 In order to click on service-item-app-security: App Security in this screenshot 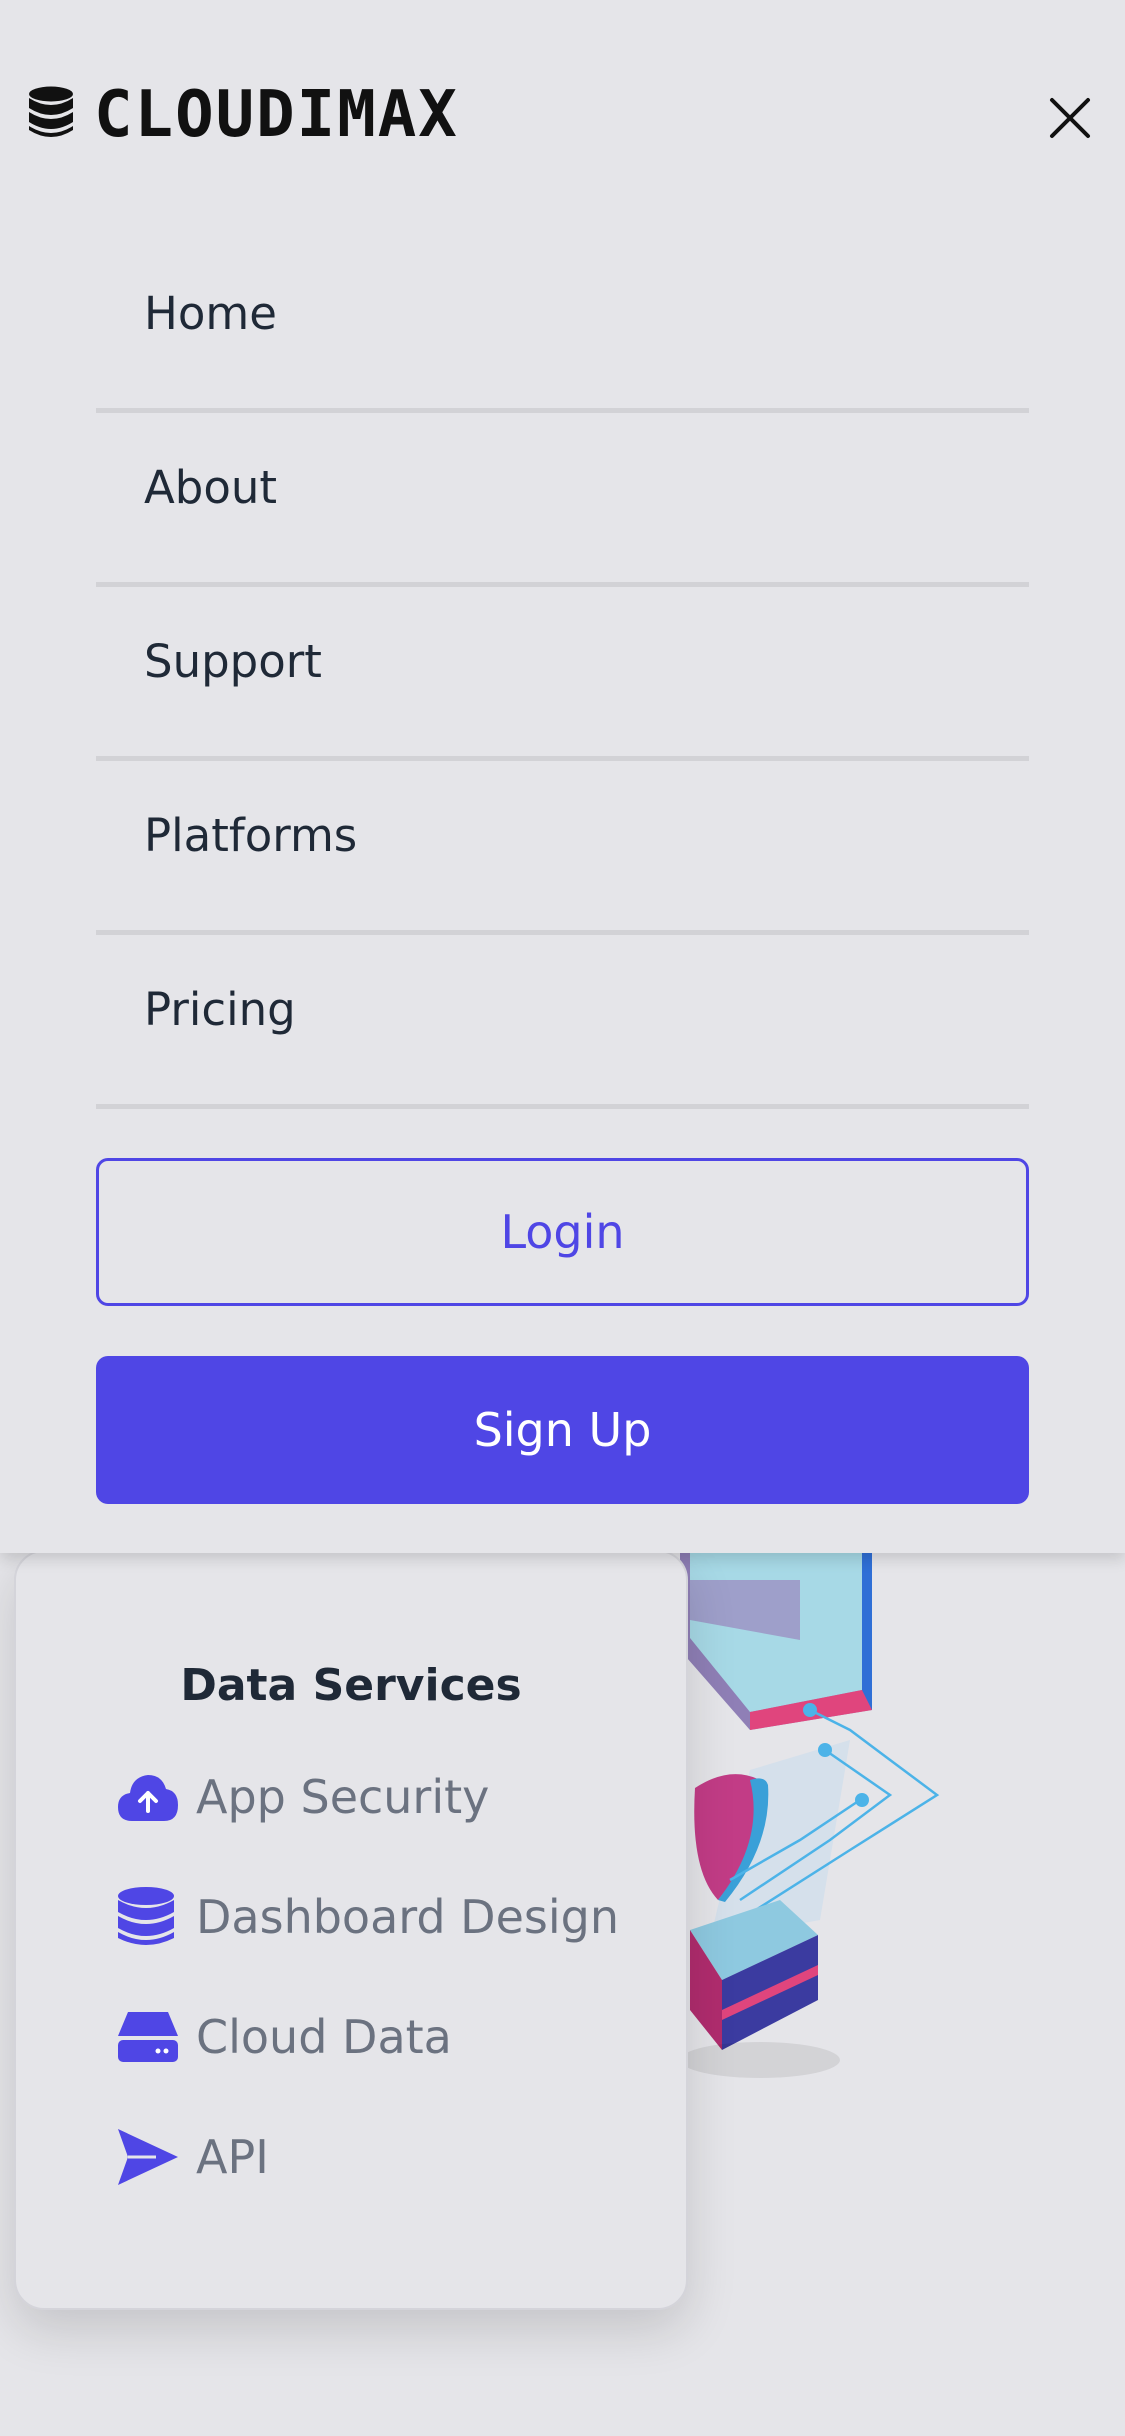, I will do `click(302, 1797)`.